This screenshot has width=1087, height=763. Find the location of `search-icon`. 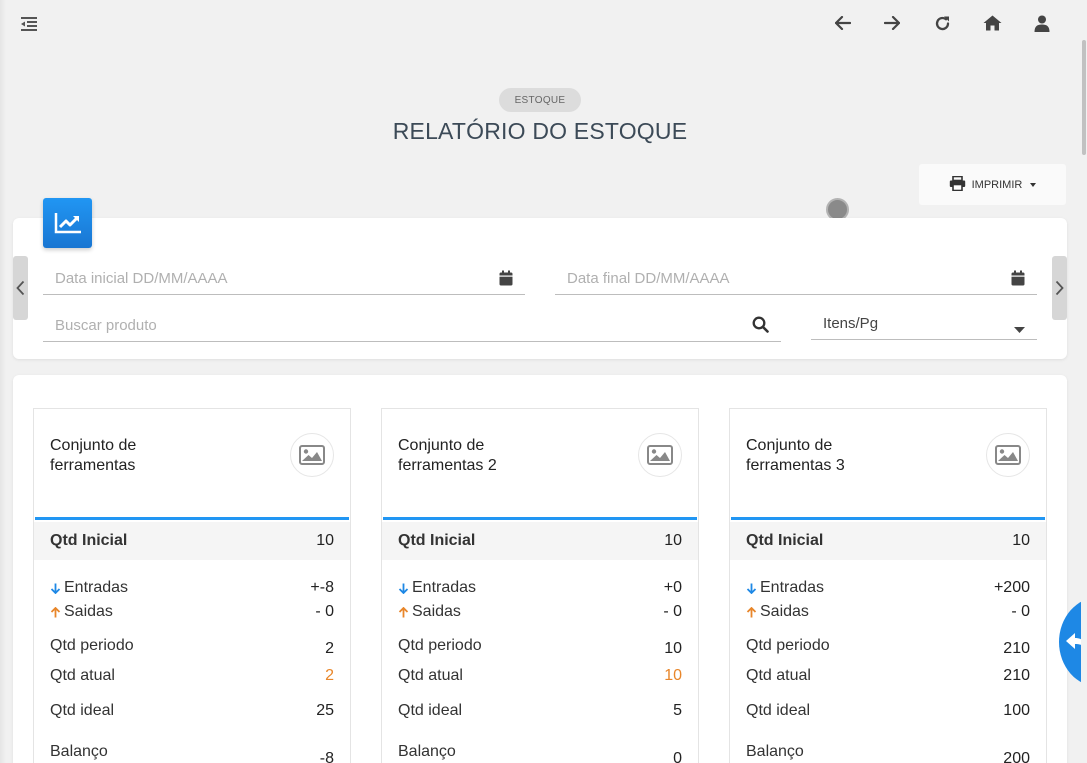

search-icon is located at coordinates (760, 327).